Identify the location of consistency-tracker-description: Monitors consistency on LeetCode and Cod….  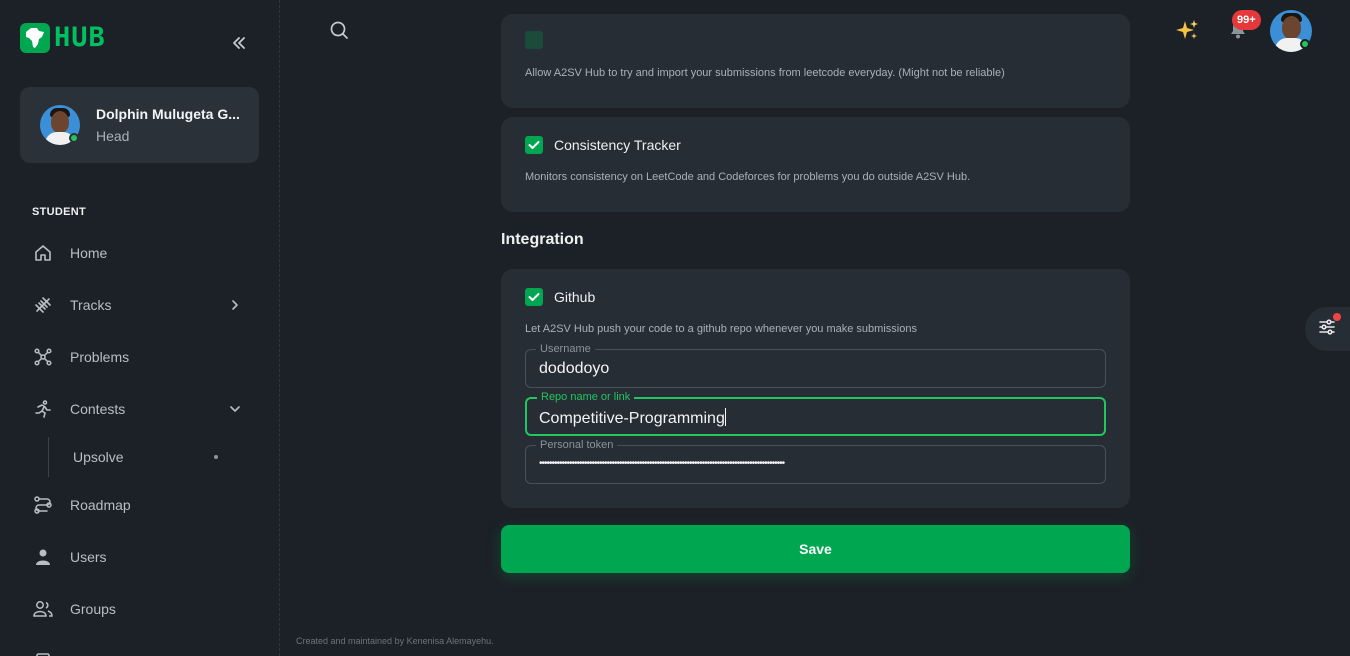
(748, 177).